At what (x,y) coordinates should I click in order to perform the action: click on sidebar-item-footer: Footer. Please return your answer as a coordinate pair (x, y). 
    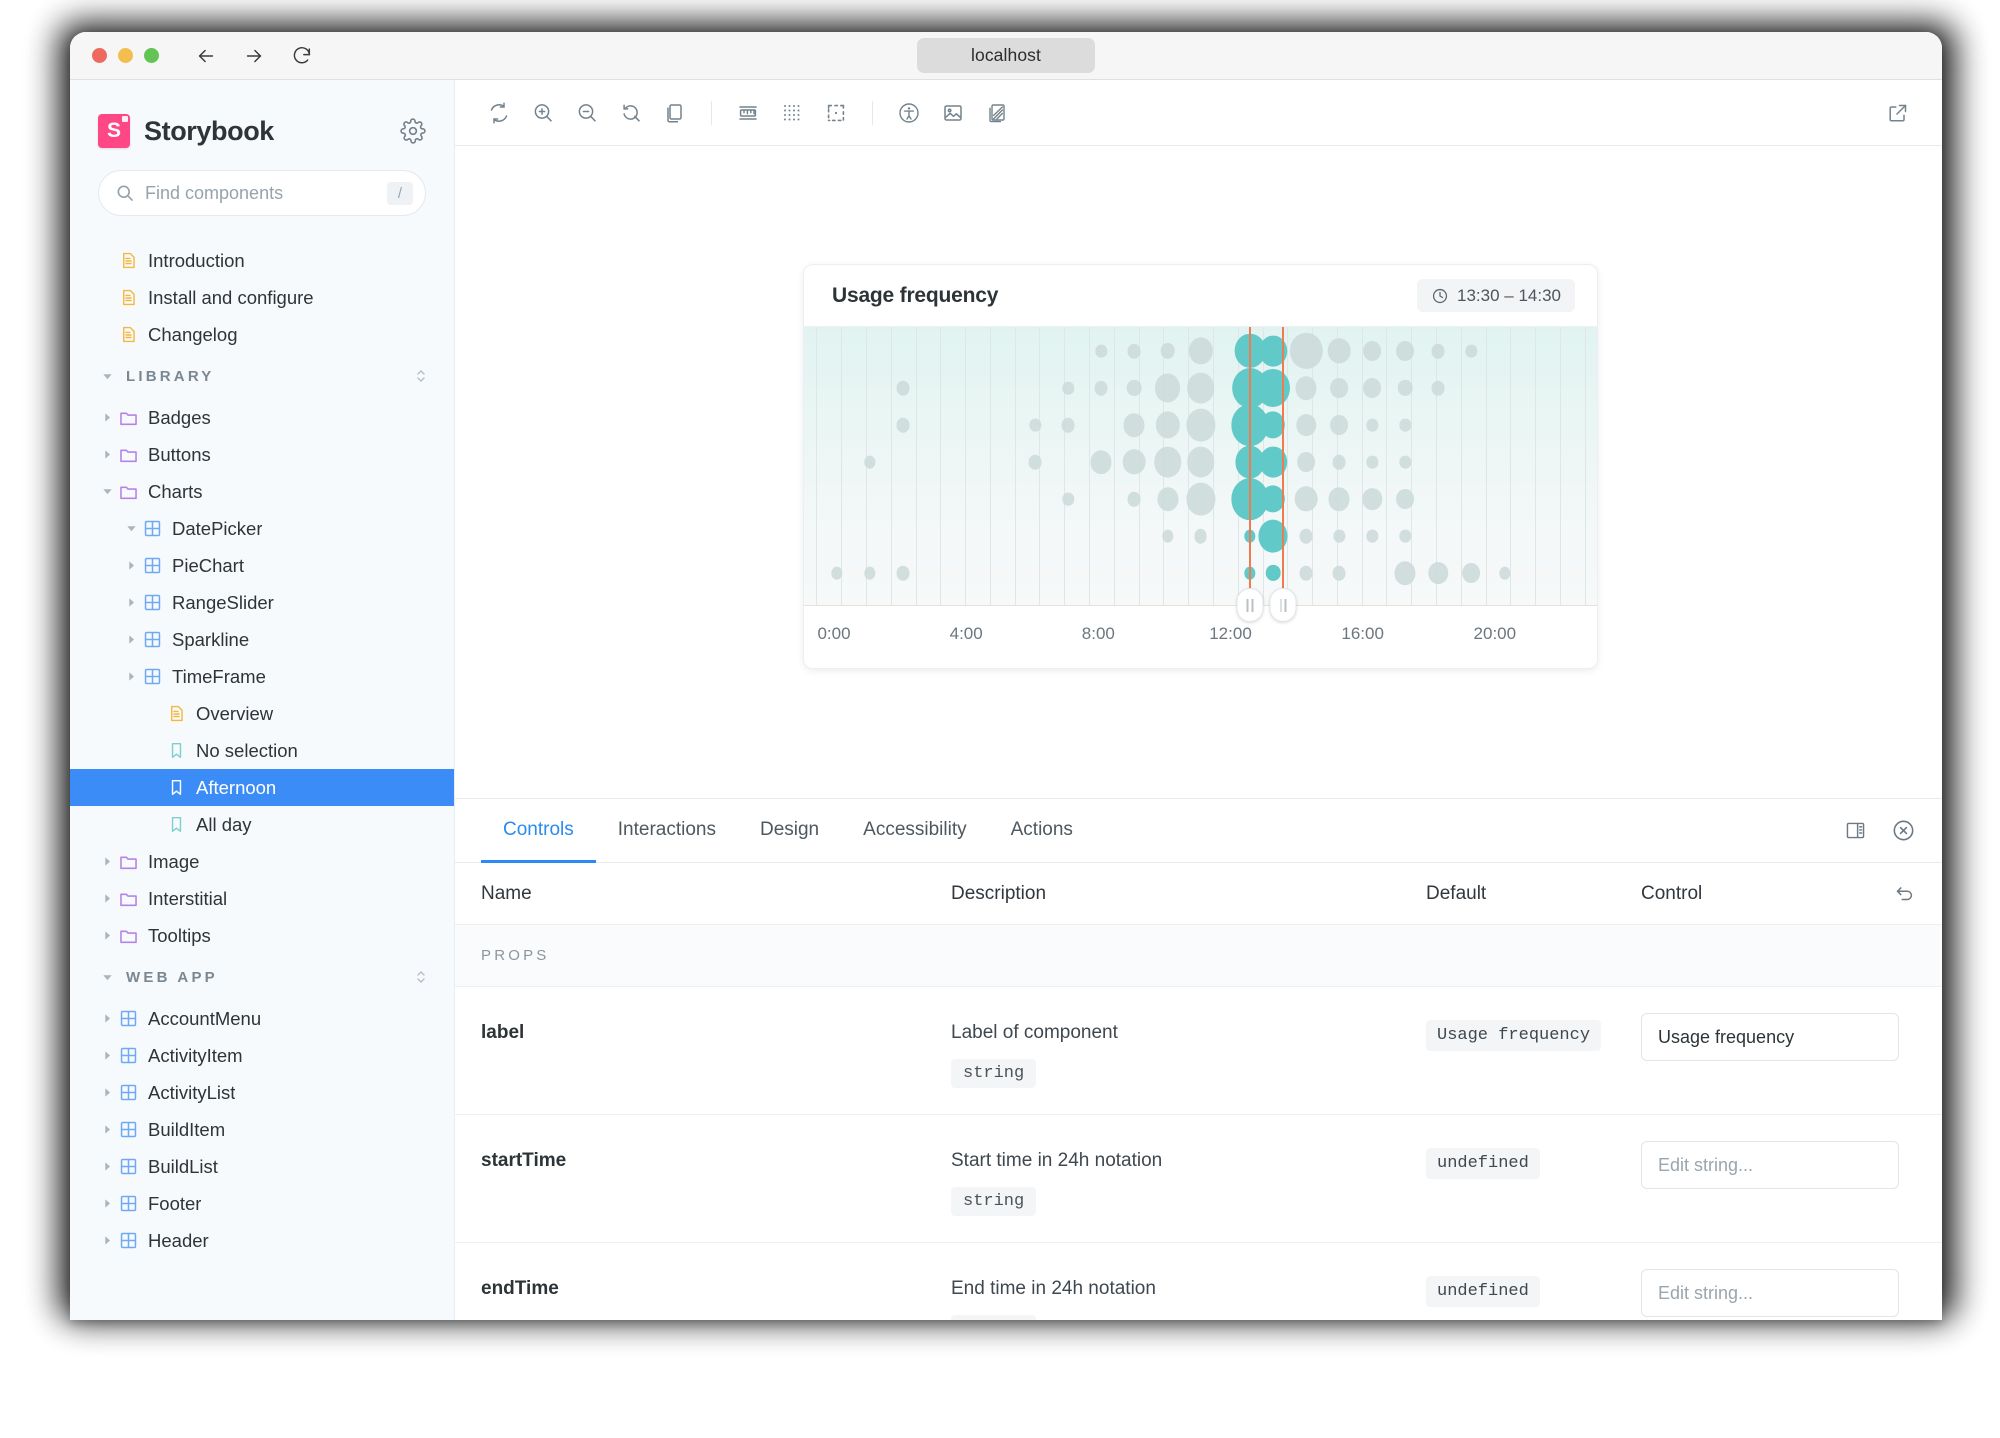
    Looking at the image, I should click on (262, 1203).